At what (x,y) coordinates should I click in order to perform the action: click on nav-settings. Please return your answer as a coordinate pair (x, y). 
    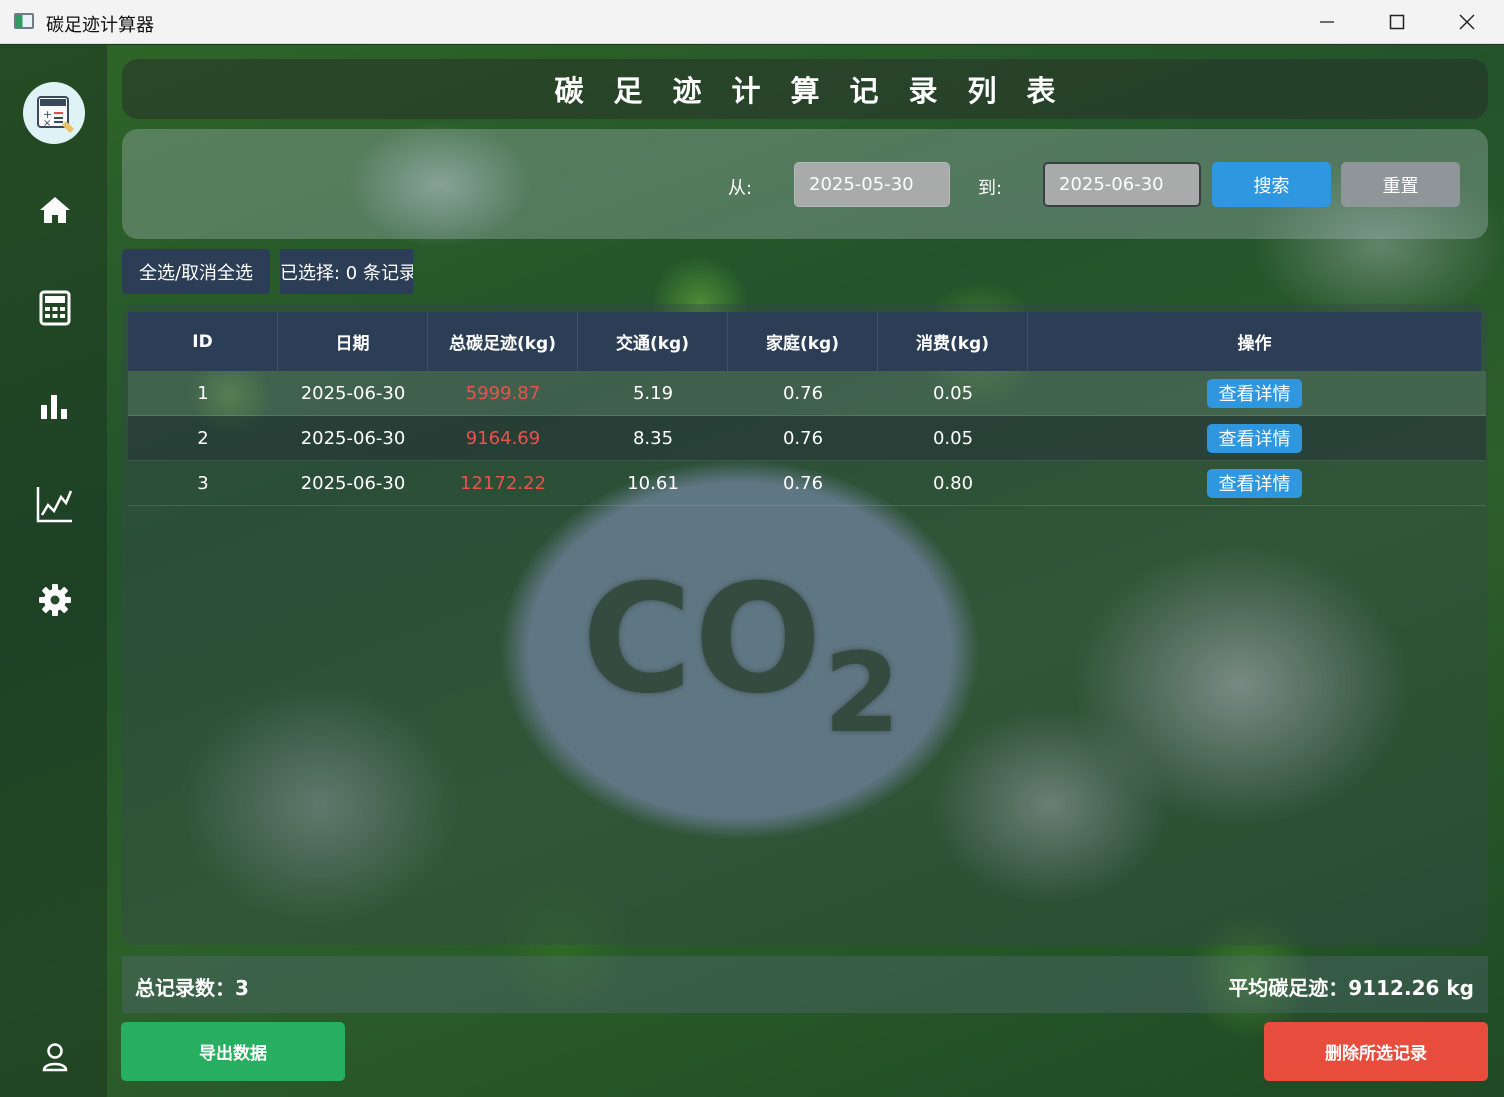
    Looking at the image, I should click on (55, 600).